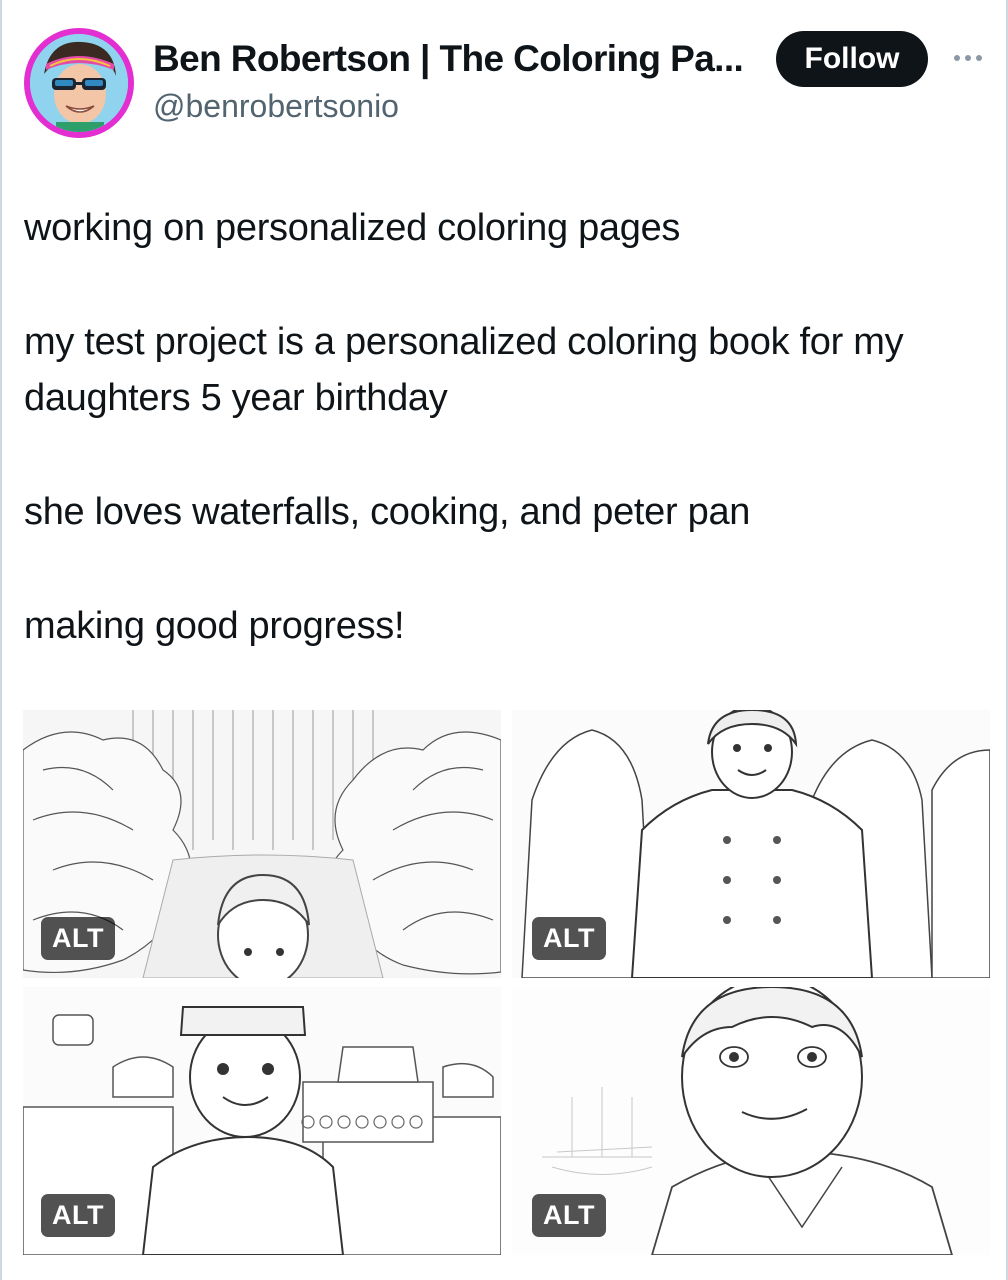 The width and height of the screenshot is (1008, 1280). I want to click on media-image-waterfall: ALT, so click(262, 844).